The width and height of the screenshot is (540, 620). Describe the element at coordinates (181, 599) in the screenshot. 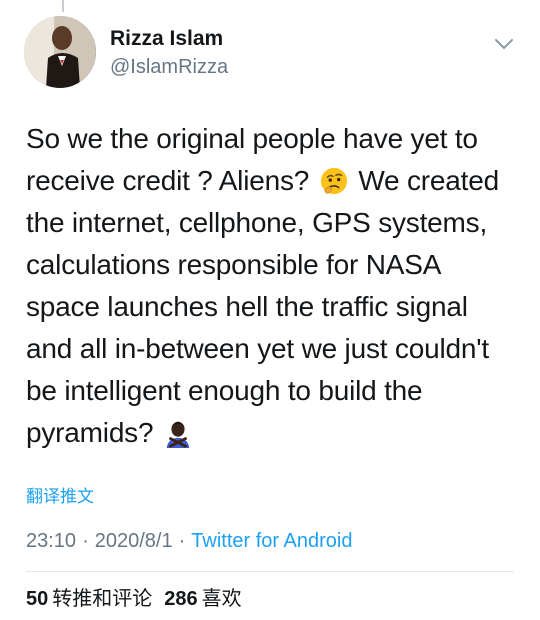

I see `likes-count: 286` at that location.